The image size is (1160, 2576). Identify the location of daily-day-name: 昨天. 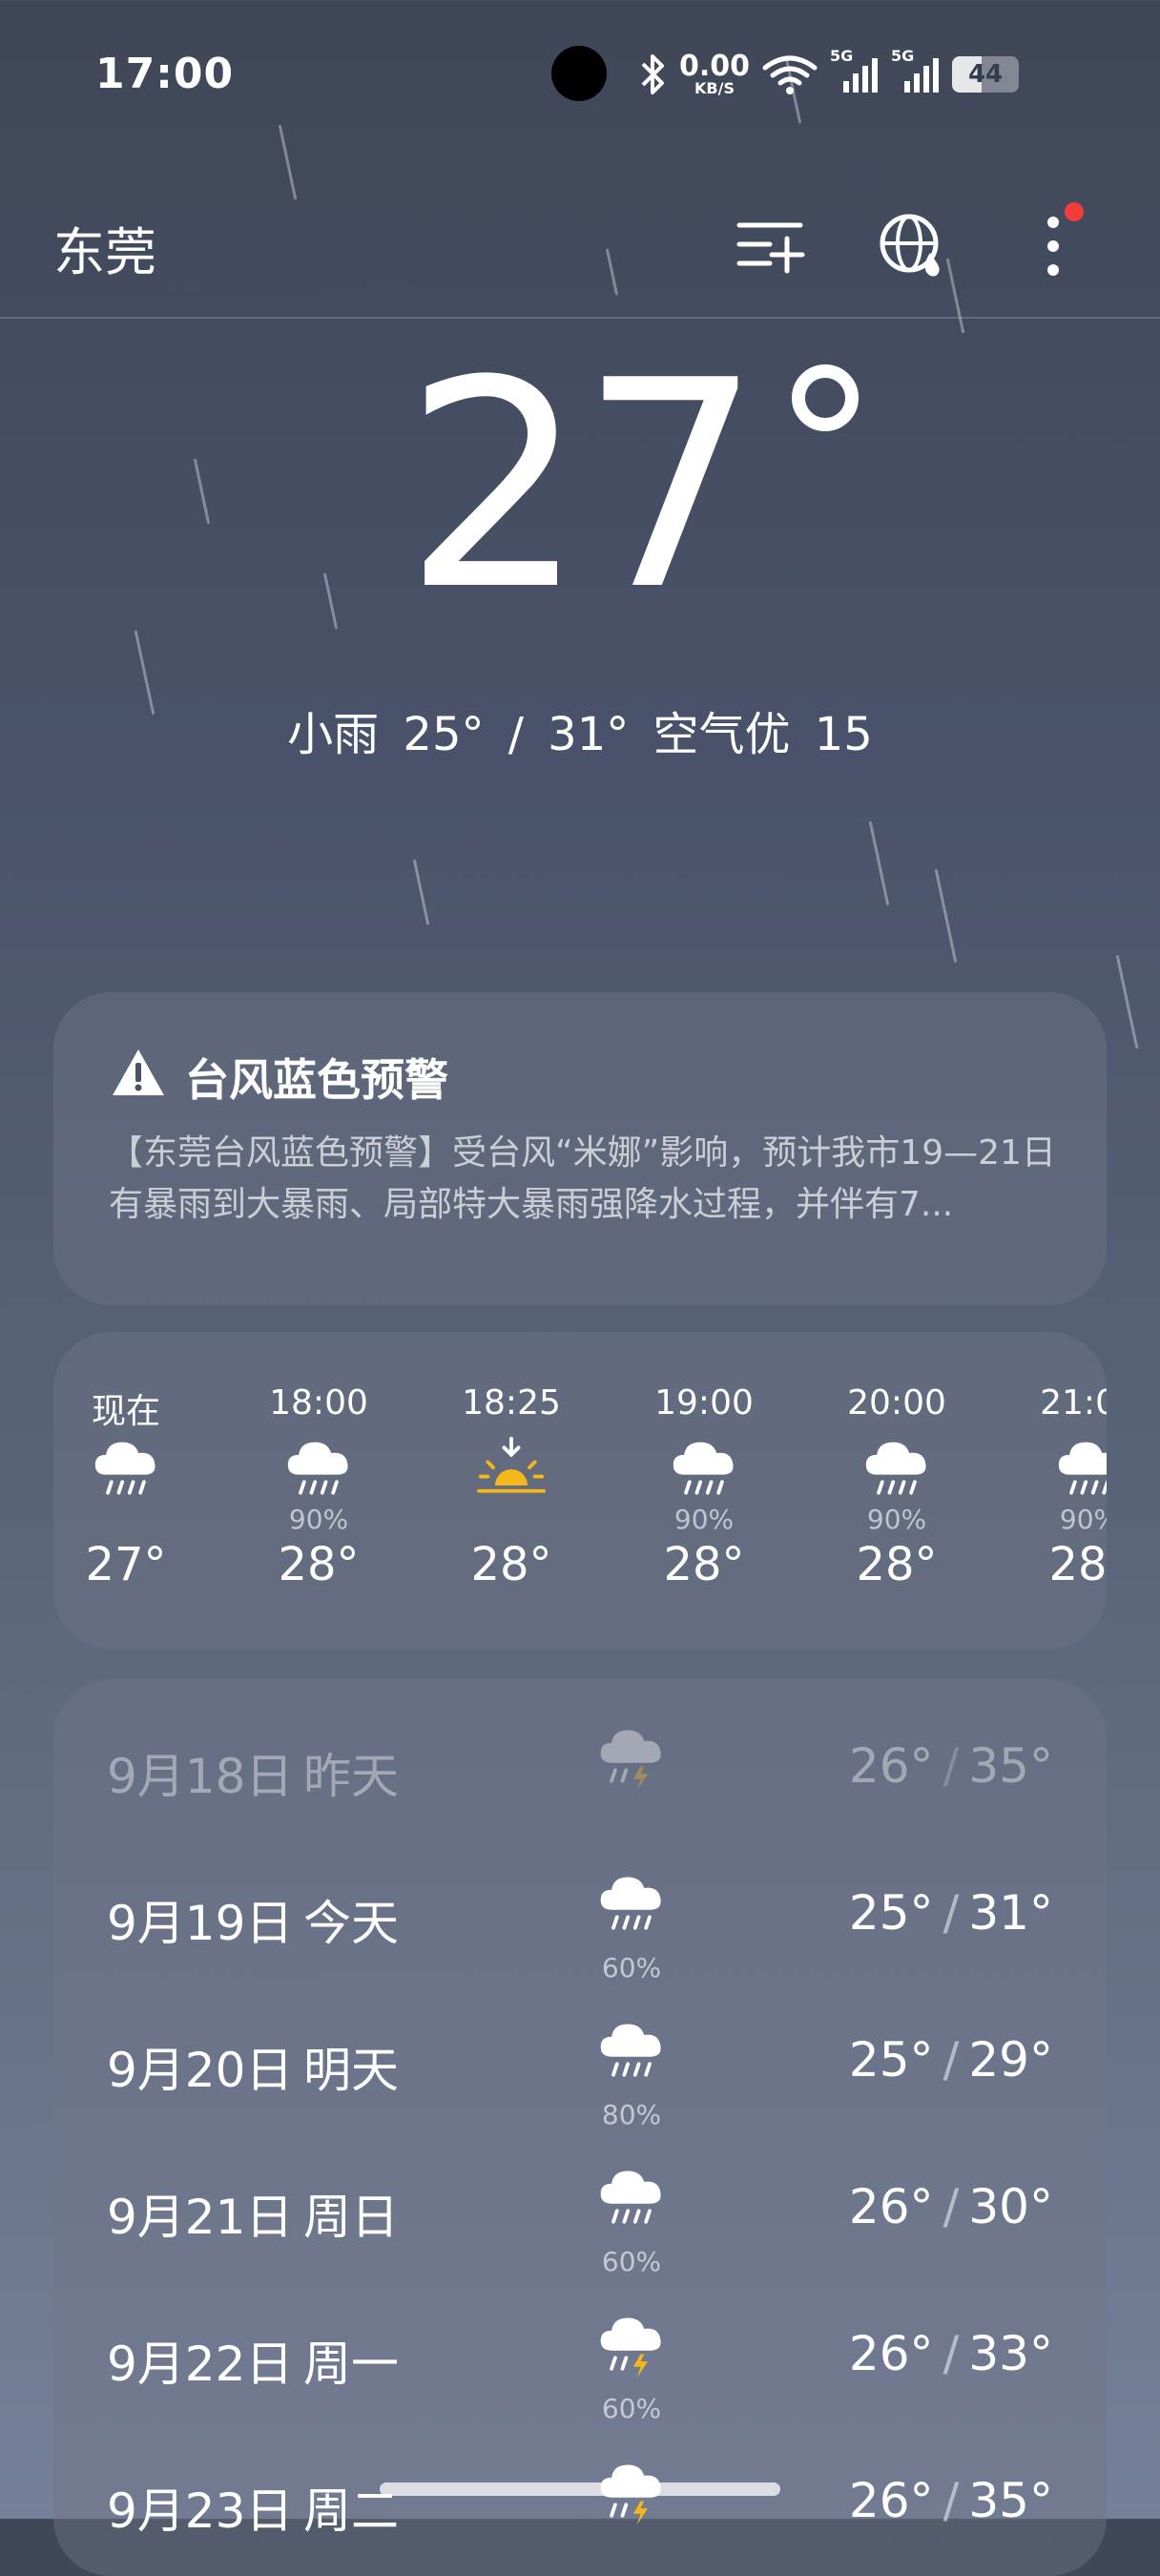
(351, 1776).